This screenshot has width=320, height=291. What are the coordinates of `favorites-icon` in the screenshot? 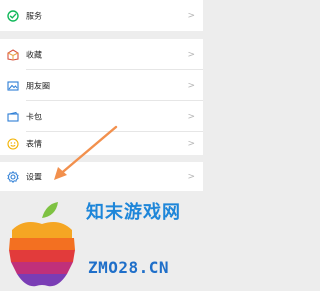 It's located at (13, 54).